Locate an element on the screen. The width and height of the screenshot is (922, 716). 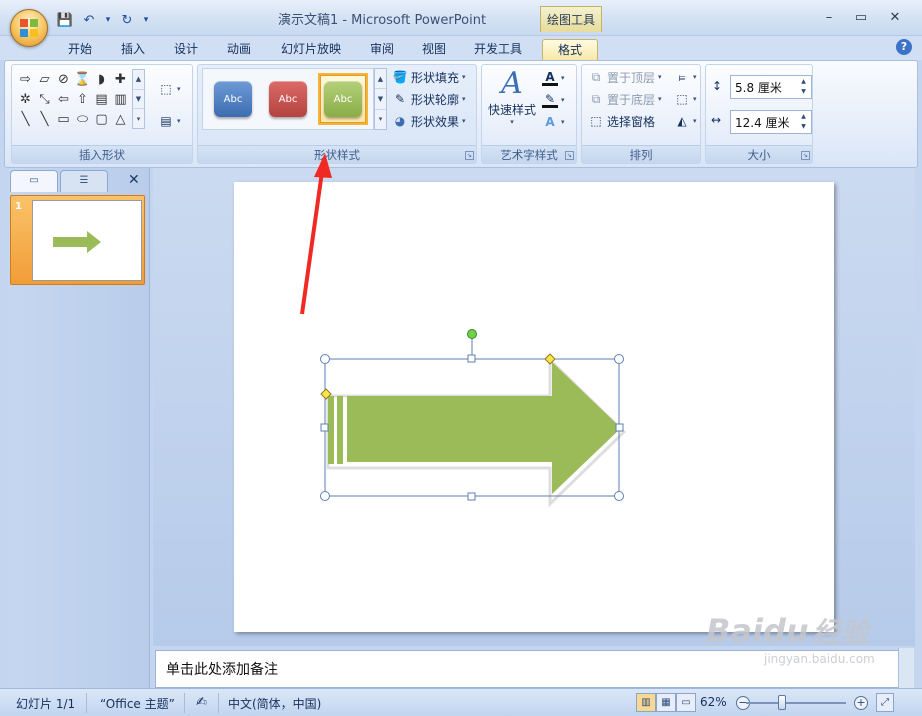
slide-thumbnail-item: 1 is located at coordinates (77, 240).